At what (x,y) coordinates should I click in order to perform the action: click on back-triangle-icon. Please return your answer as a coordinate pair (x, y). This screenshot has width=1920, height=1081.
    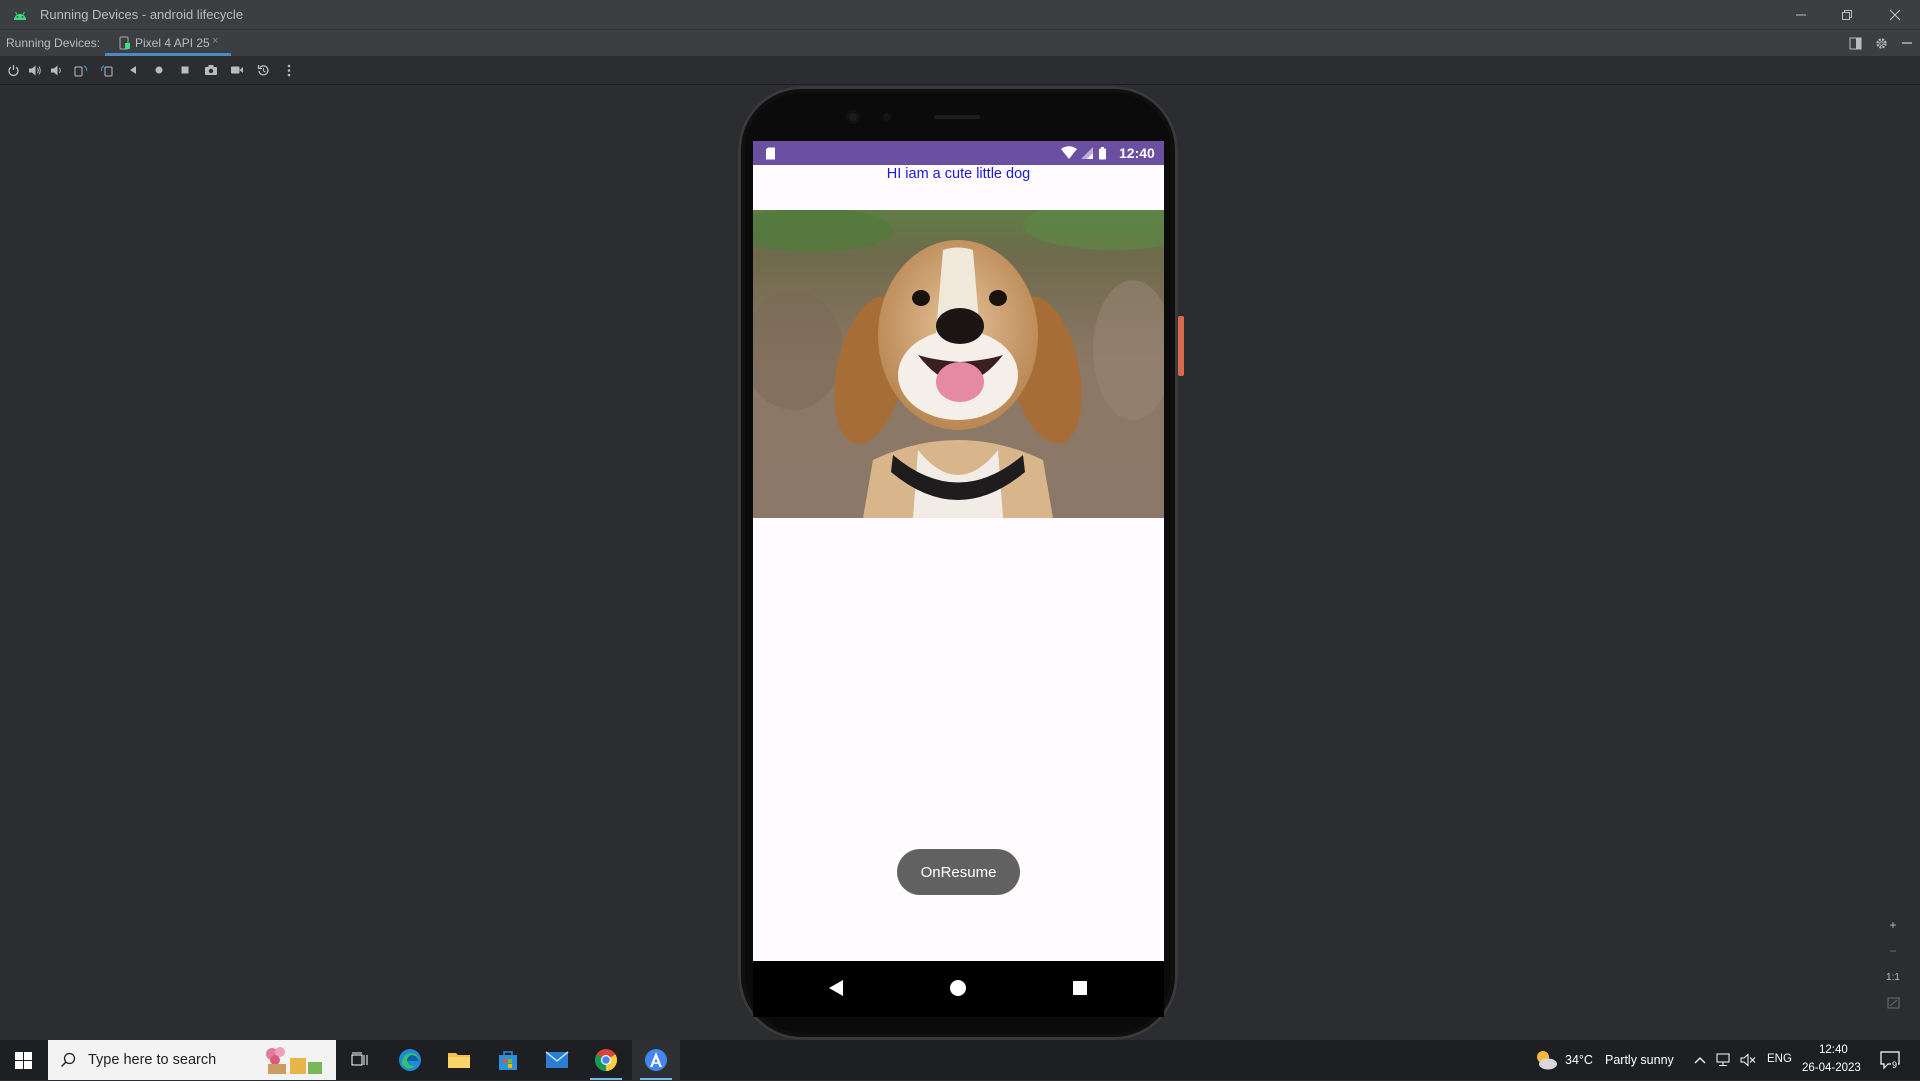
    Looking at the image, I should click on (836, 988).